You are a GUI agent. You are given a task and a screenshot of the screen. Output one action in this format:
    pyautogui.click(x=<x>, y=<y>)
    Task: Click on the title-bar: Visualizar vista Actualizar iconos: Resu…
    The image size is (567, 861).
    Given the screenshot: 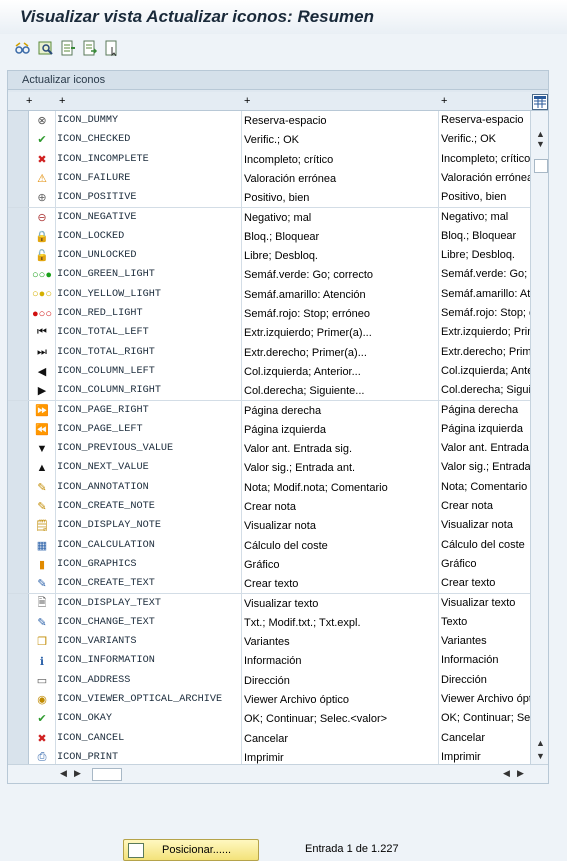 What is the action you would take?
    pyautogui.click(x=283, y=17)
    